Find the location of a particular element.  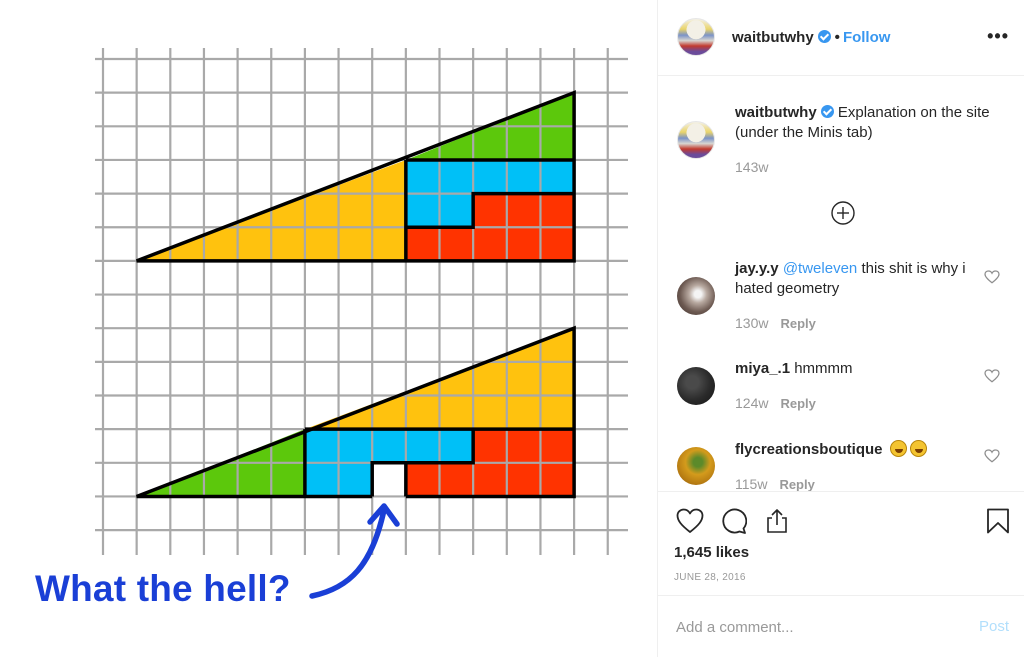

comment-age: 130w is located at coordinates (751, 323).